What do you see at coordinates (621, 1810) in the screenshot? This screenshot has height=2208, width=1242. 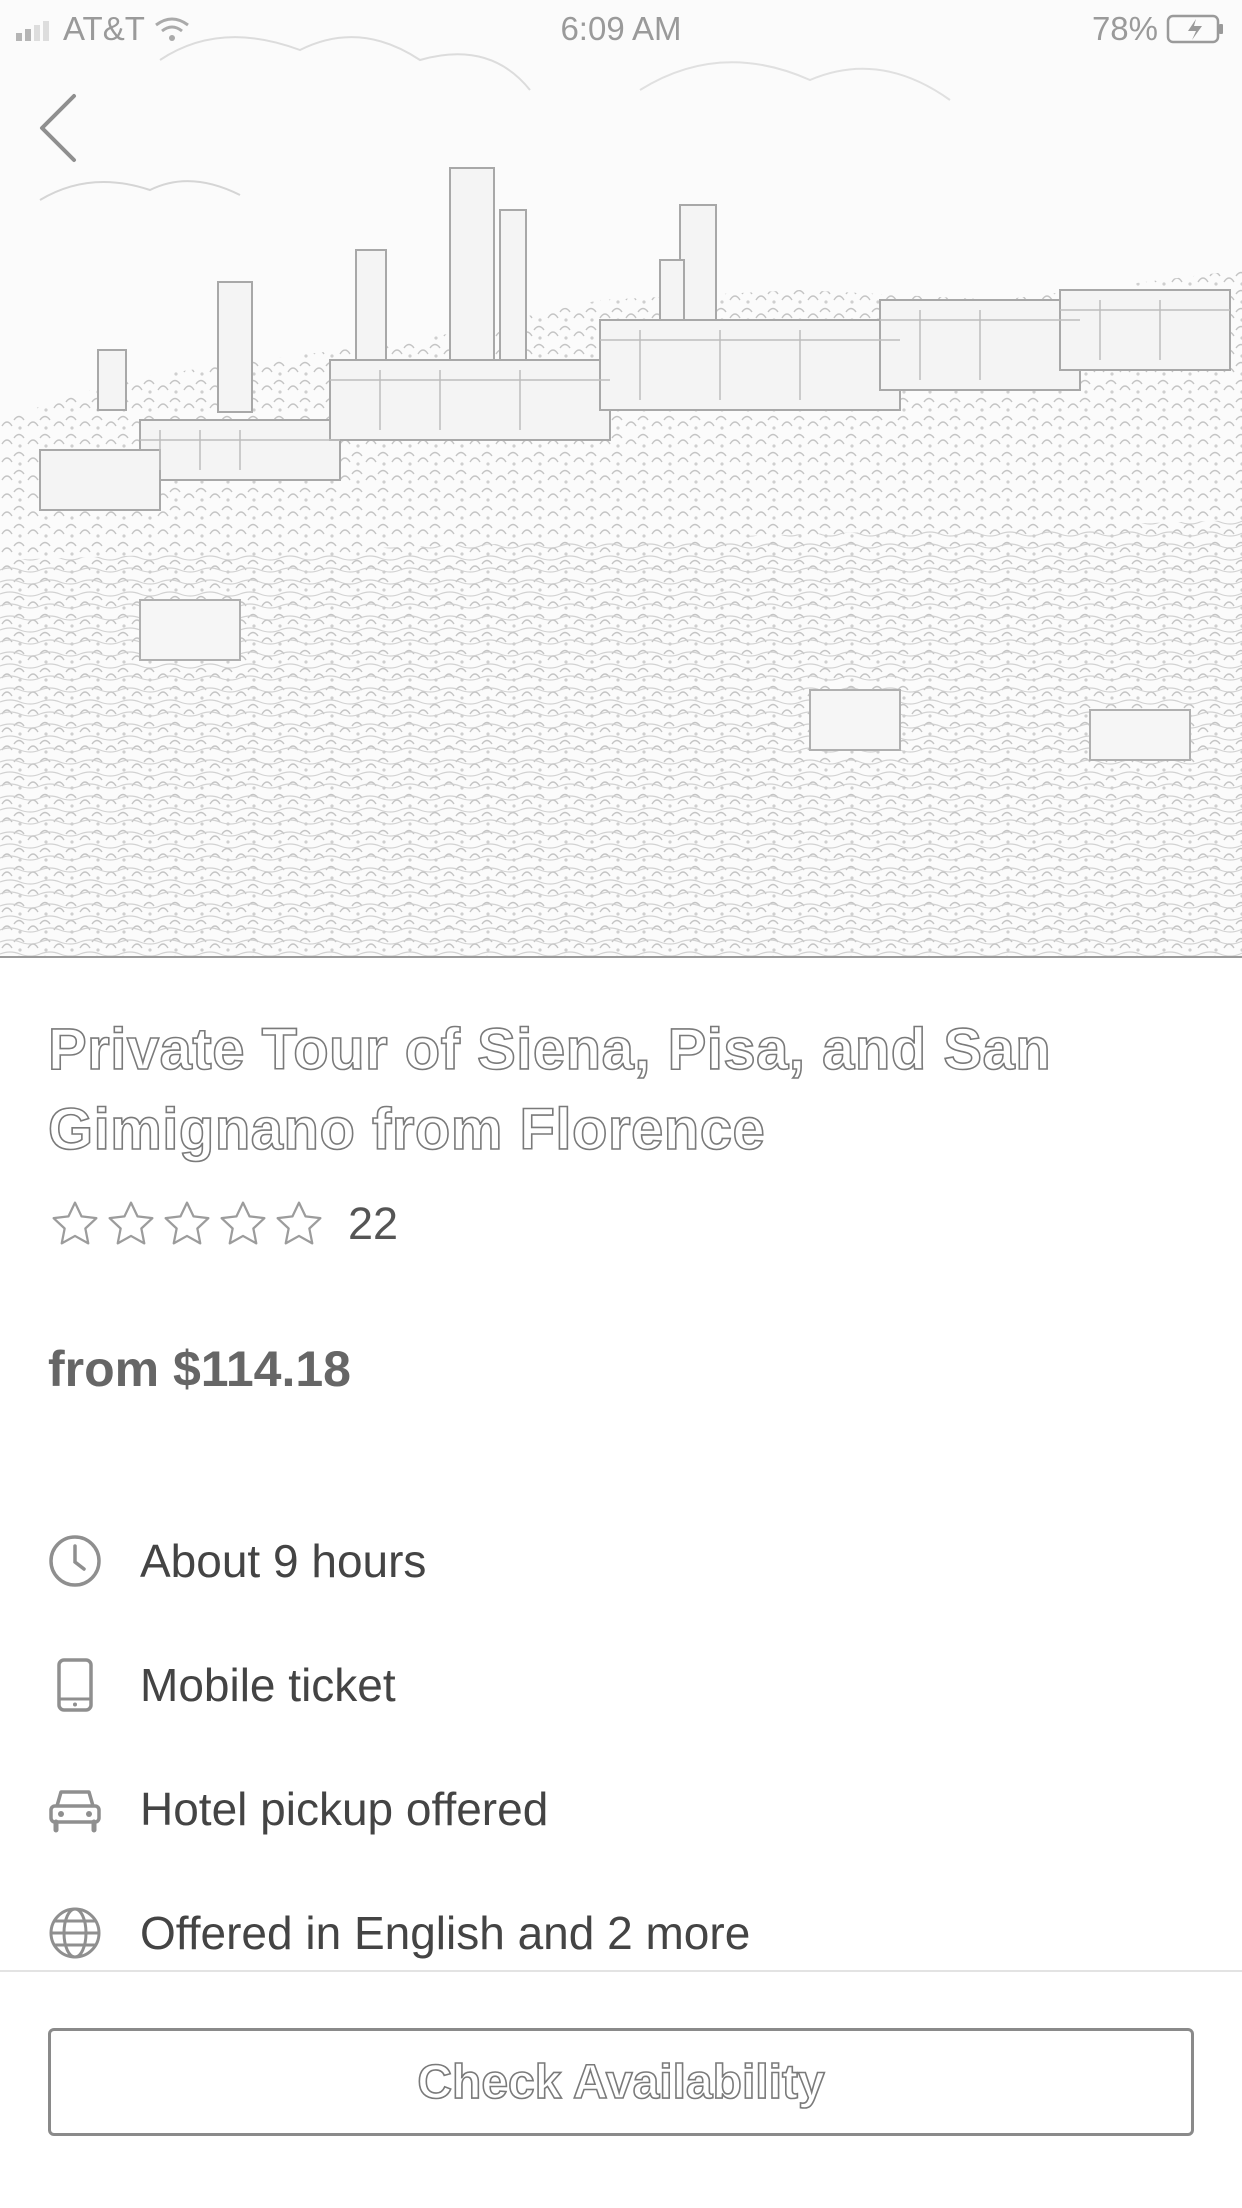 I see `feature-pickup: Hotel pickup offered` at bounding box center [621, 1810].